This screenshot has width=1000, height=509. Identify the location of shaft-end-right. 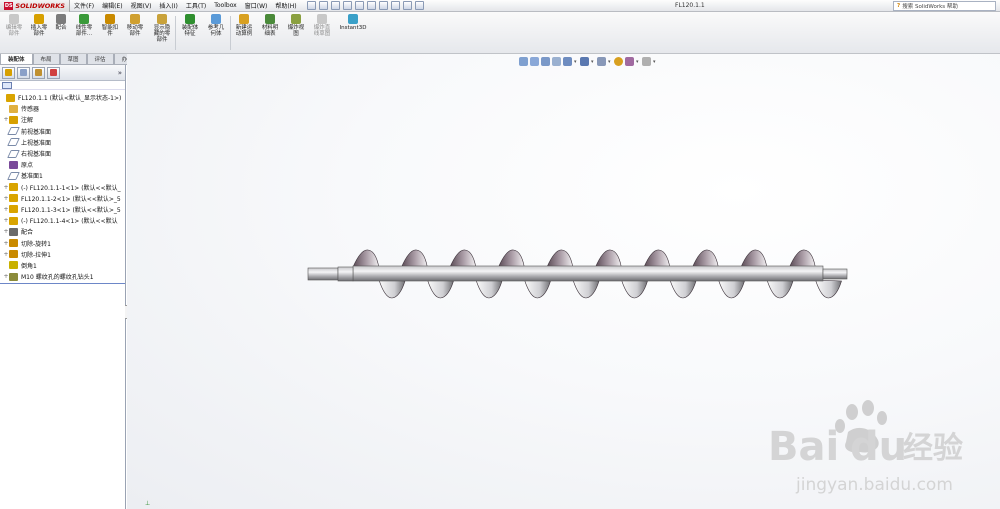
(835, 274).